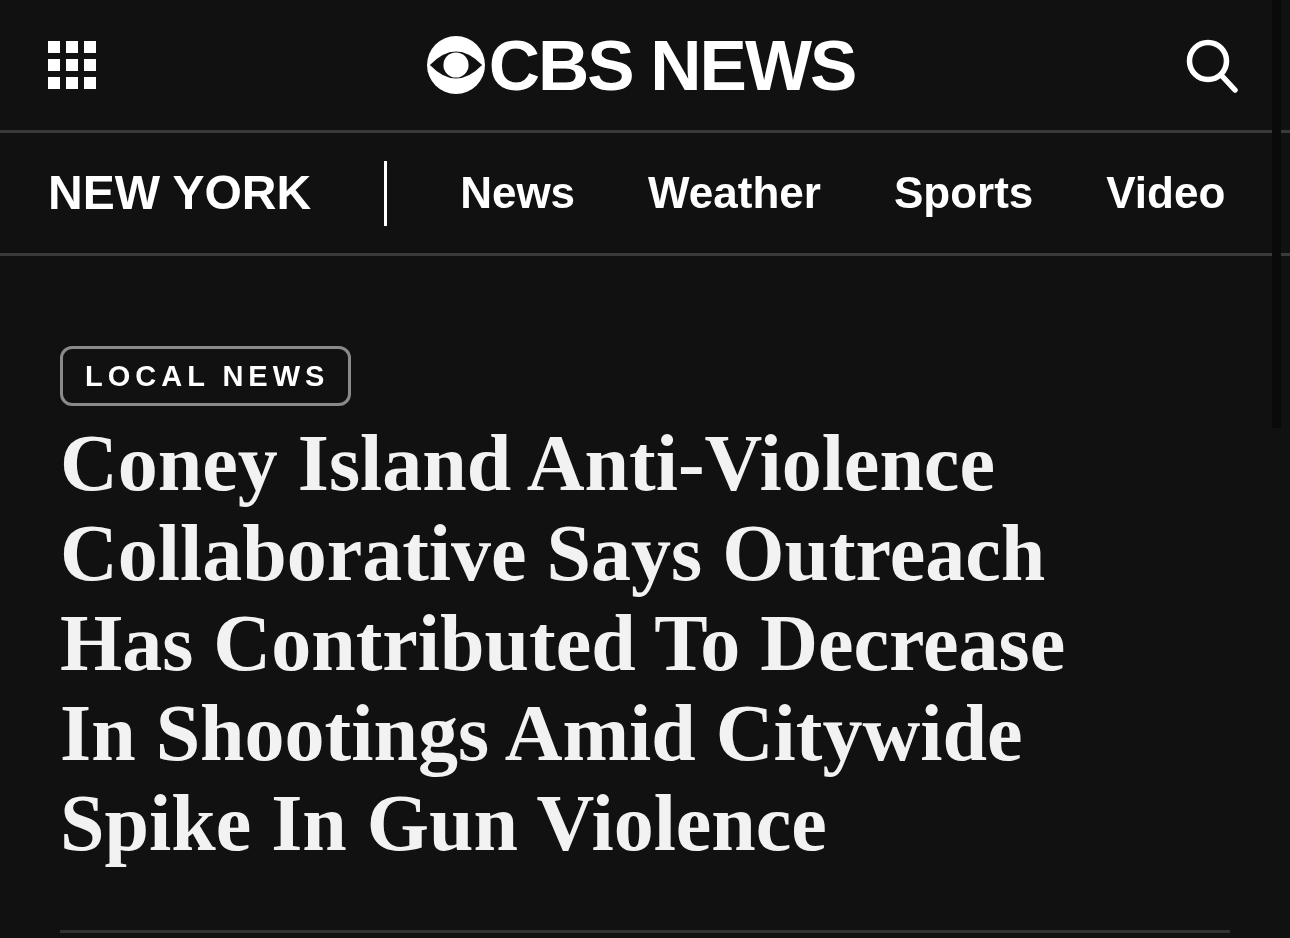 This screenshot has width=1290, height=938. I want to click on nav-link: Weather, so click(734, 193).